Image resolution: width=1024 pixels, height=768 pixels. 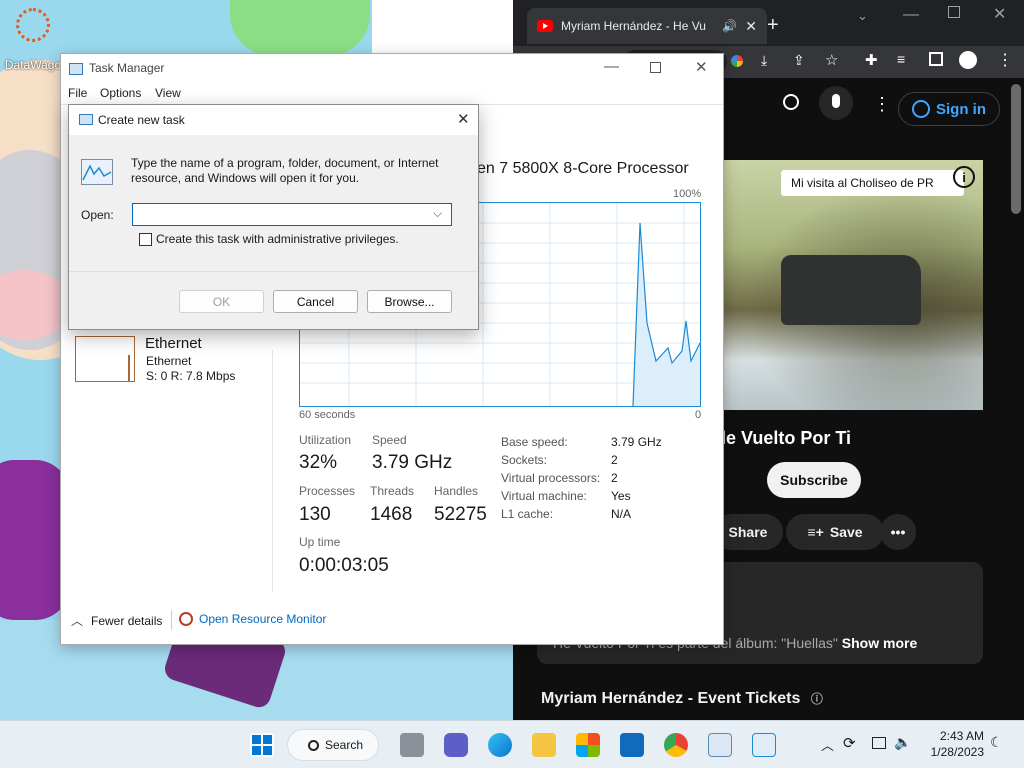 I want to click on menu-file: File, so click(x=77, y=93).